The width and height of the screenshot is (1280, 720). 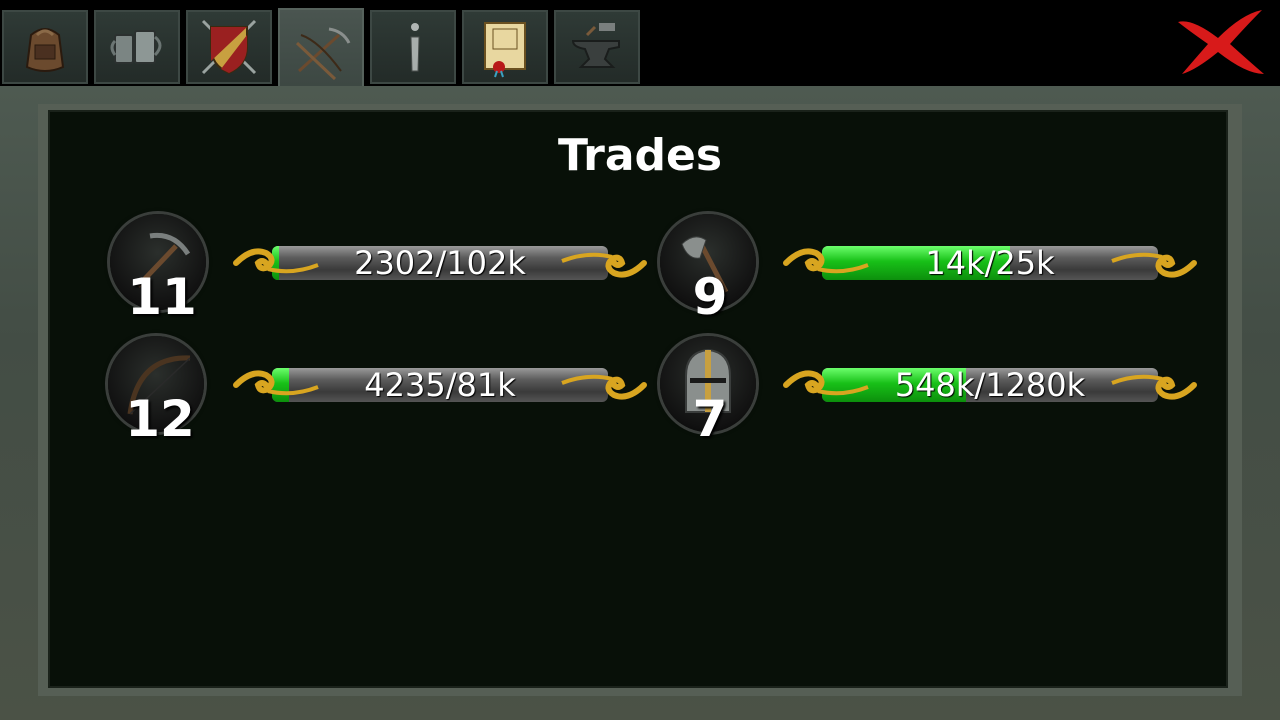 I want to click on tab-trades, so click(x=321, y=53).